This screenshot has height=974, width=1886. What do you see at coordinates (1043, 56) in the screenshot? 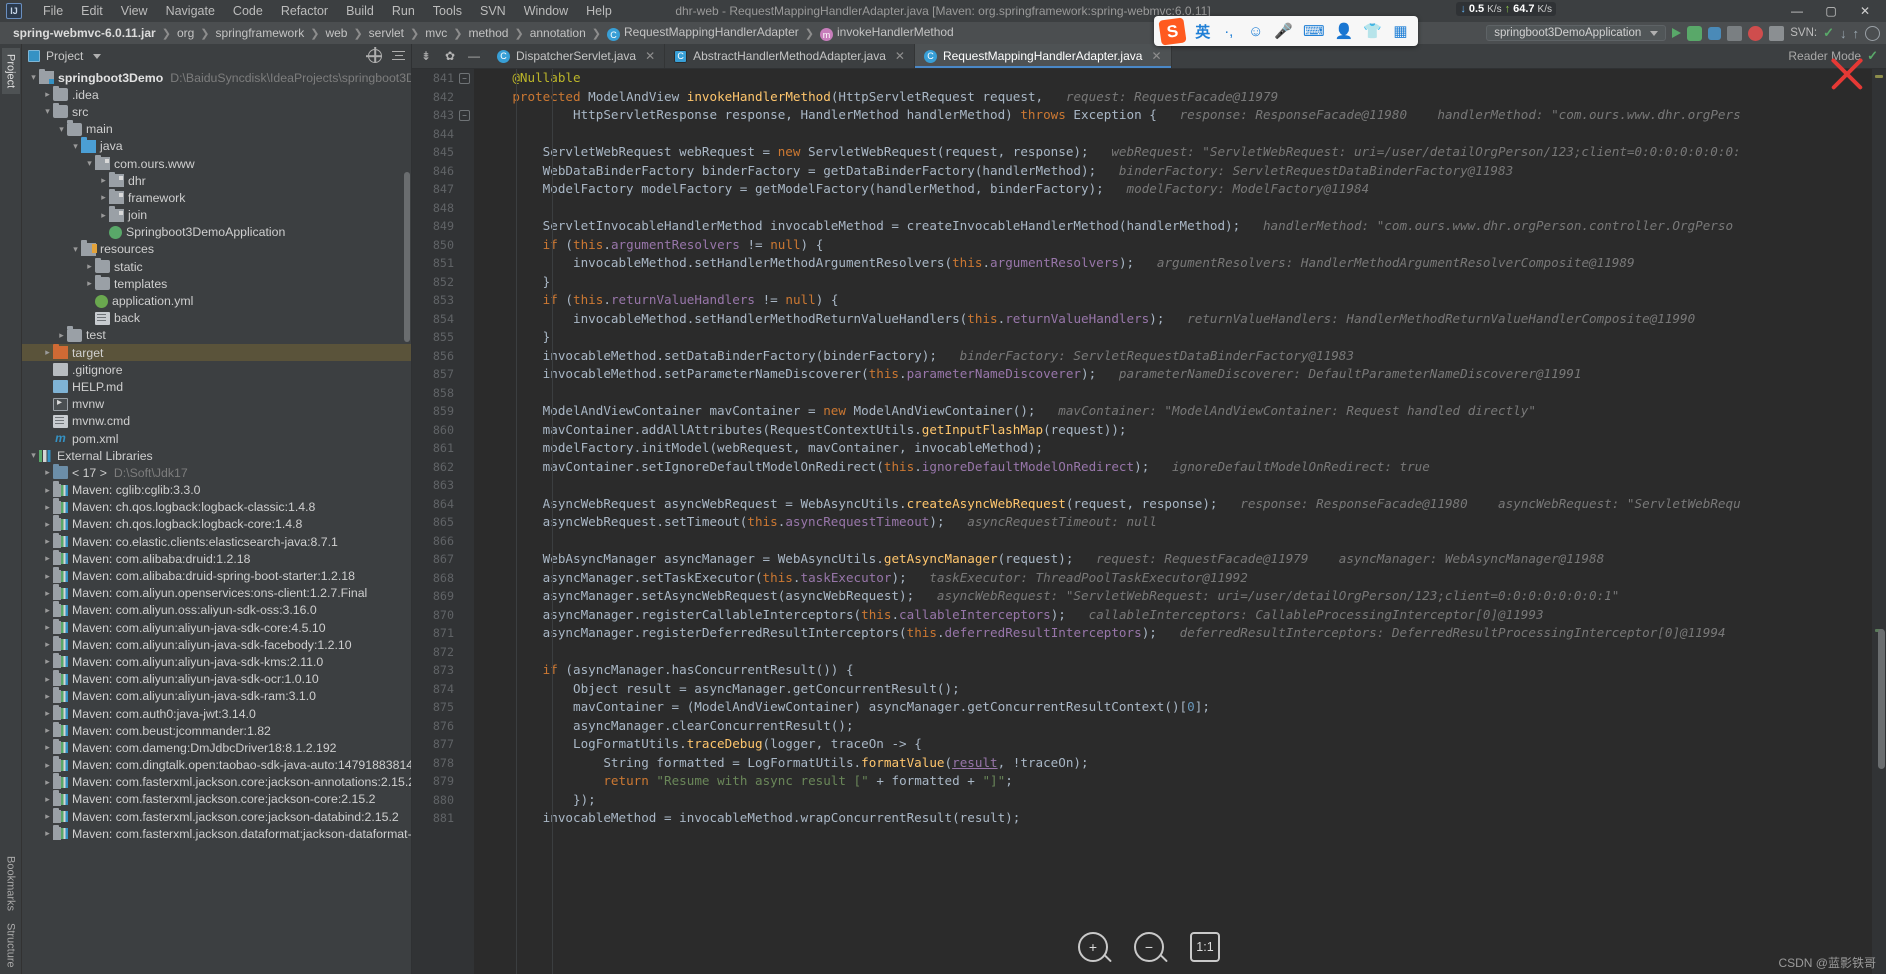
I see `editor-tab-2: C RequestMappingHandlerAdapter.java ✕` at bounding box center [1043, 56].